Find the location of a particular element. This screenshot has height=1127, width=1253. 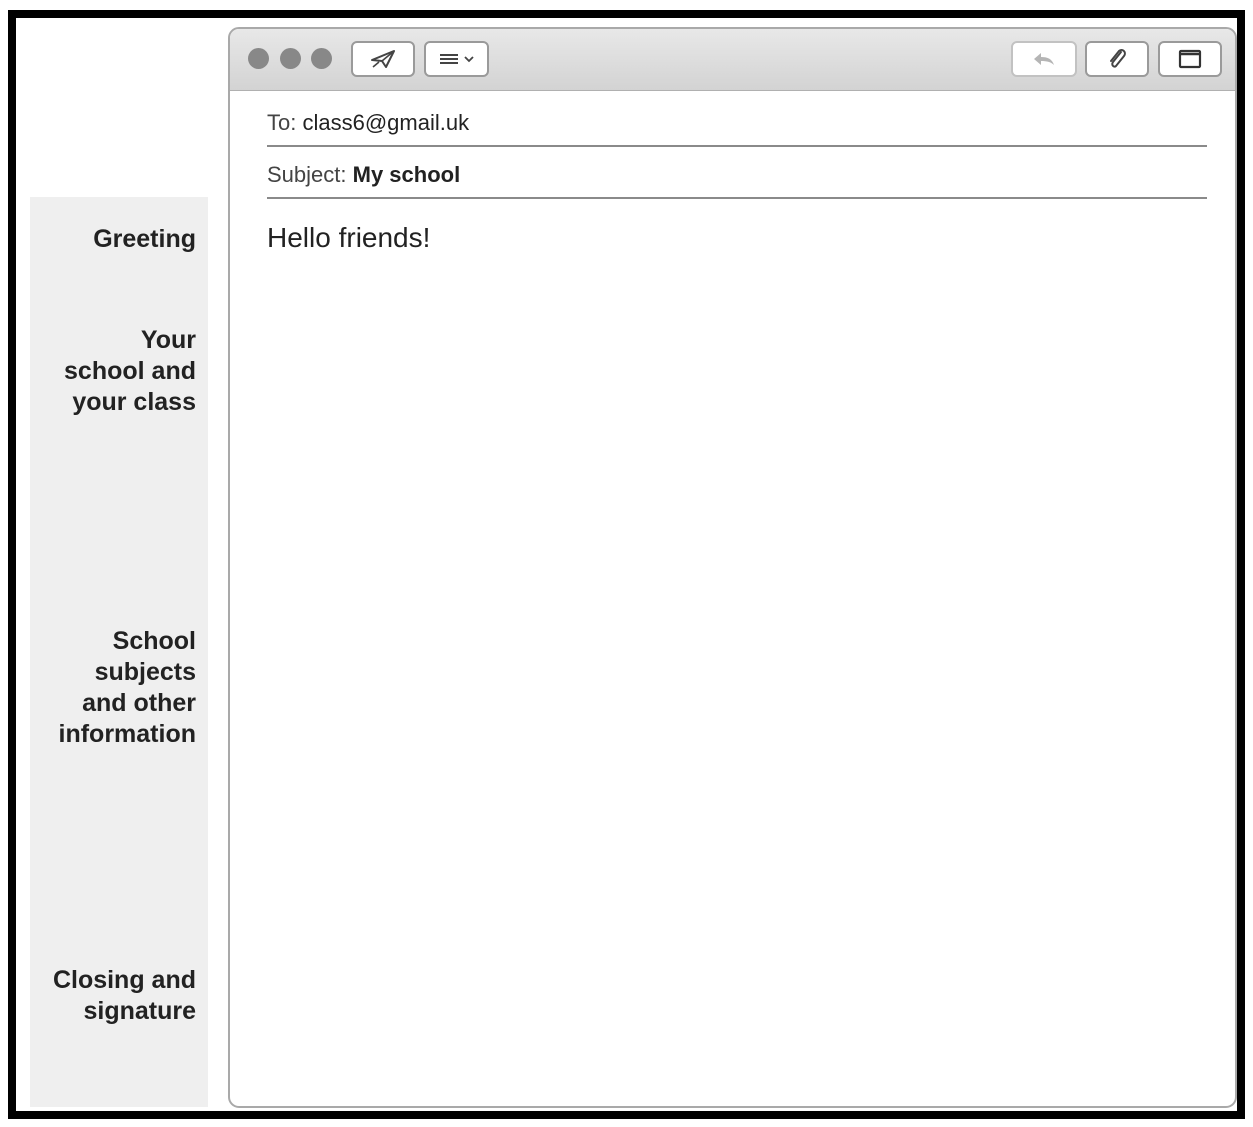

attach-icon is located at coordinates (1118, 58).